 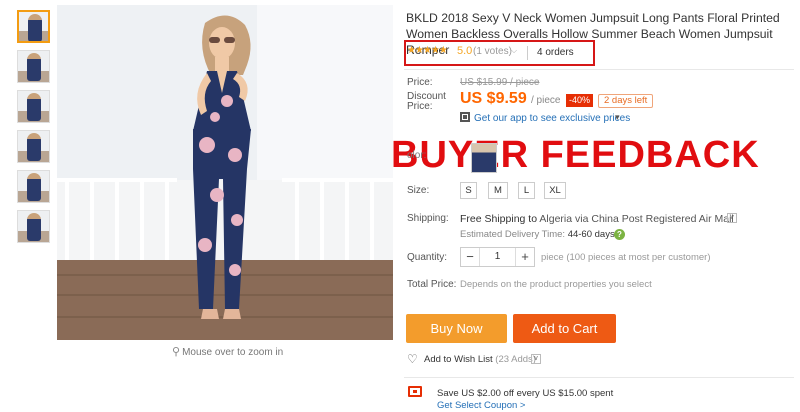 I want to click on wishlist-dropdown-icon: v, so click(x=536, y=359).